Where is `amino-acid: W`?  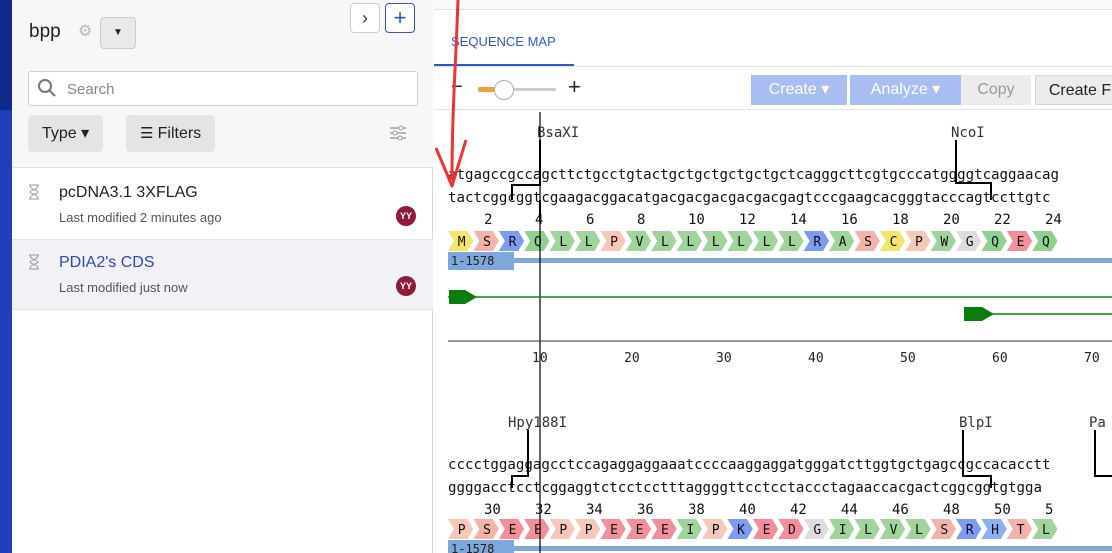
amino-acid: W is located at coordinates (943, 241).